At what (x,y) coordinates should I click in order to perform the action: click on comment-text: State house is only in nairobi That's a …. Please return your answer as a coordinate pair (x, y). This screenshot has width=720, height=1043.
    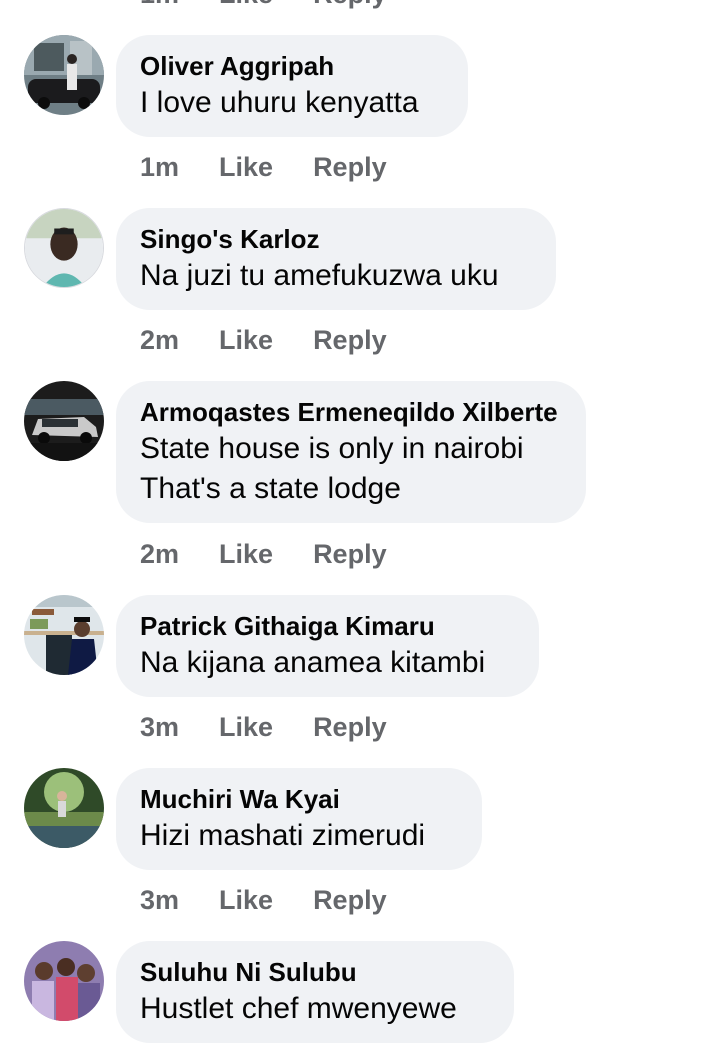
    Looking at the image, I should click on (332, 468).